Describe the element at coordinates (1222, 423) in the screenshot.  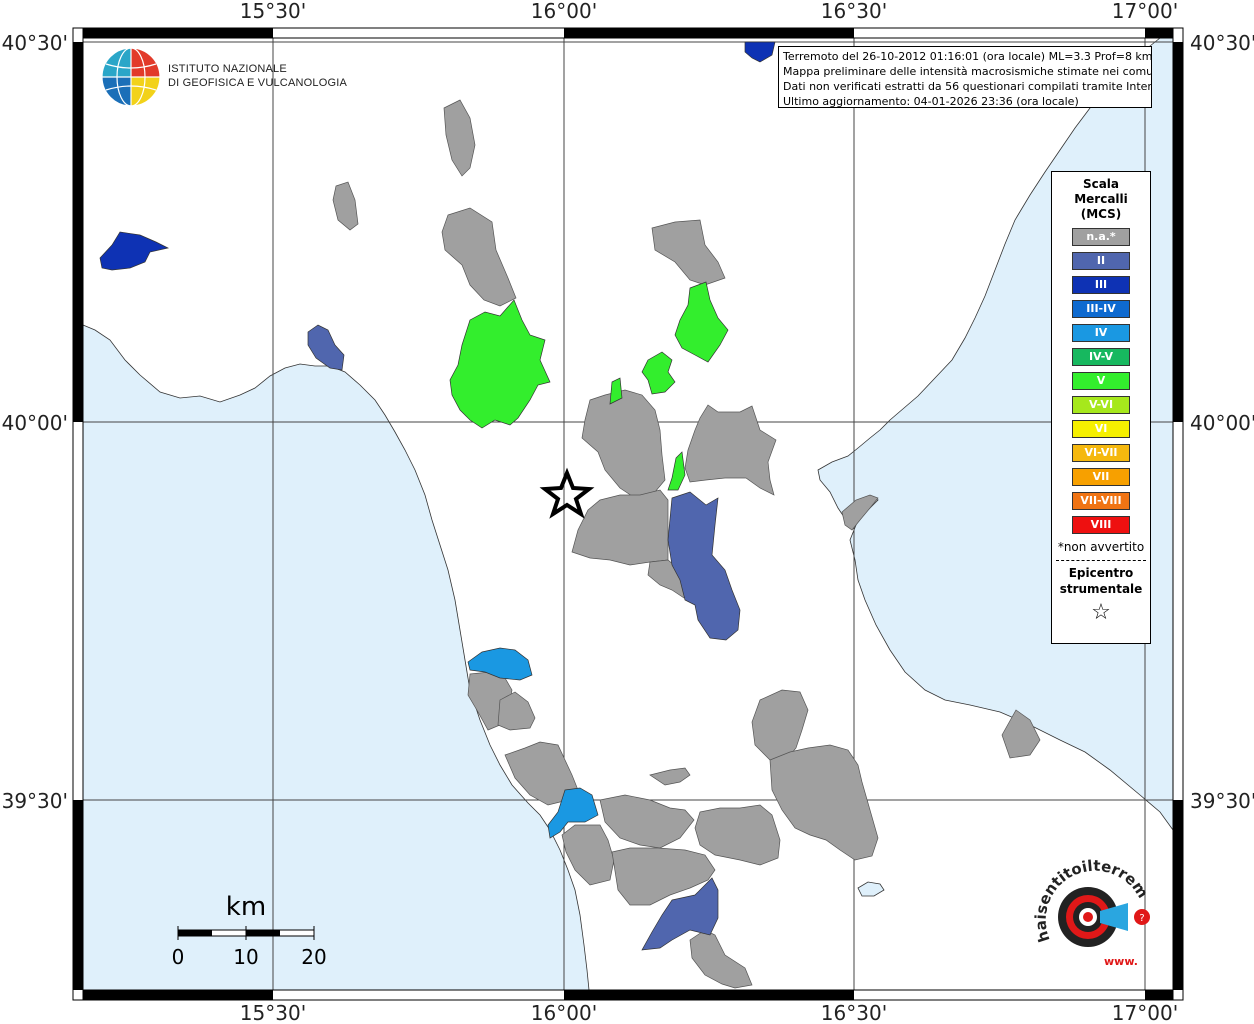
I see `lat-label-right: 40°00'` at that location.